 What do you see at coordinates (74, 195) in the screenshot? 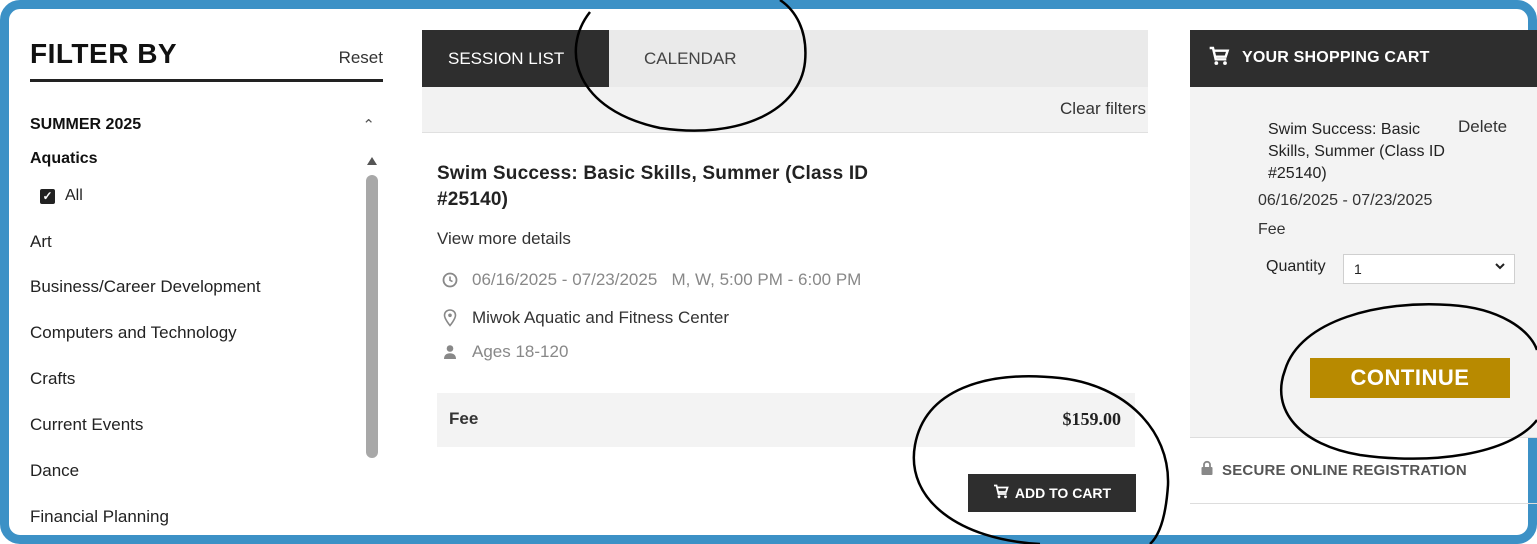
I see `all-label: All` at bounding box center [74, 195].